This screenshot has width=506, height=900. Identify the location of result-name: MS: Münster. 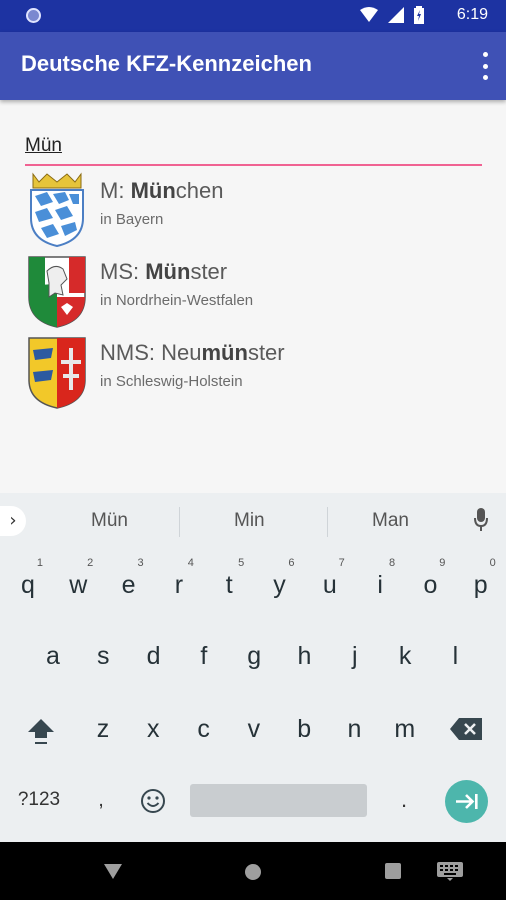
(164, 271).